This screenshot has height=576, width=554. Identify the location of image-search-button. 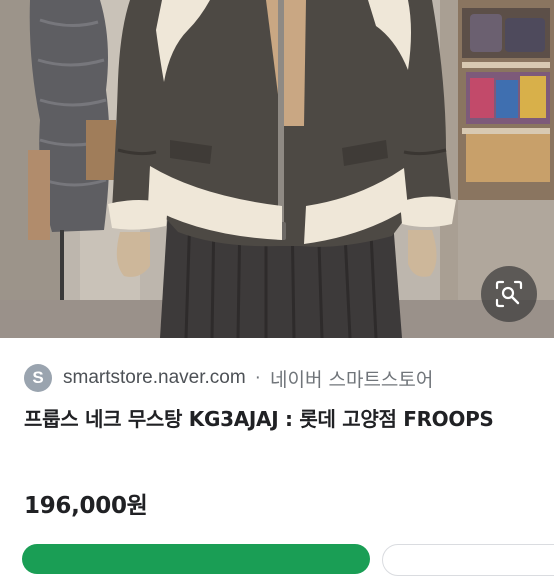
(509, 294).